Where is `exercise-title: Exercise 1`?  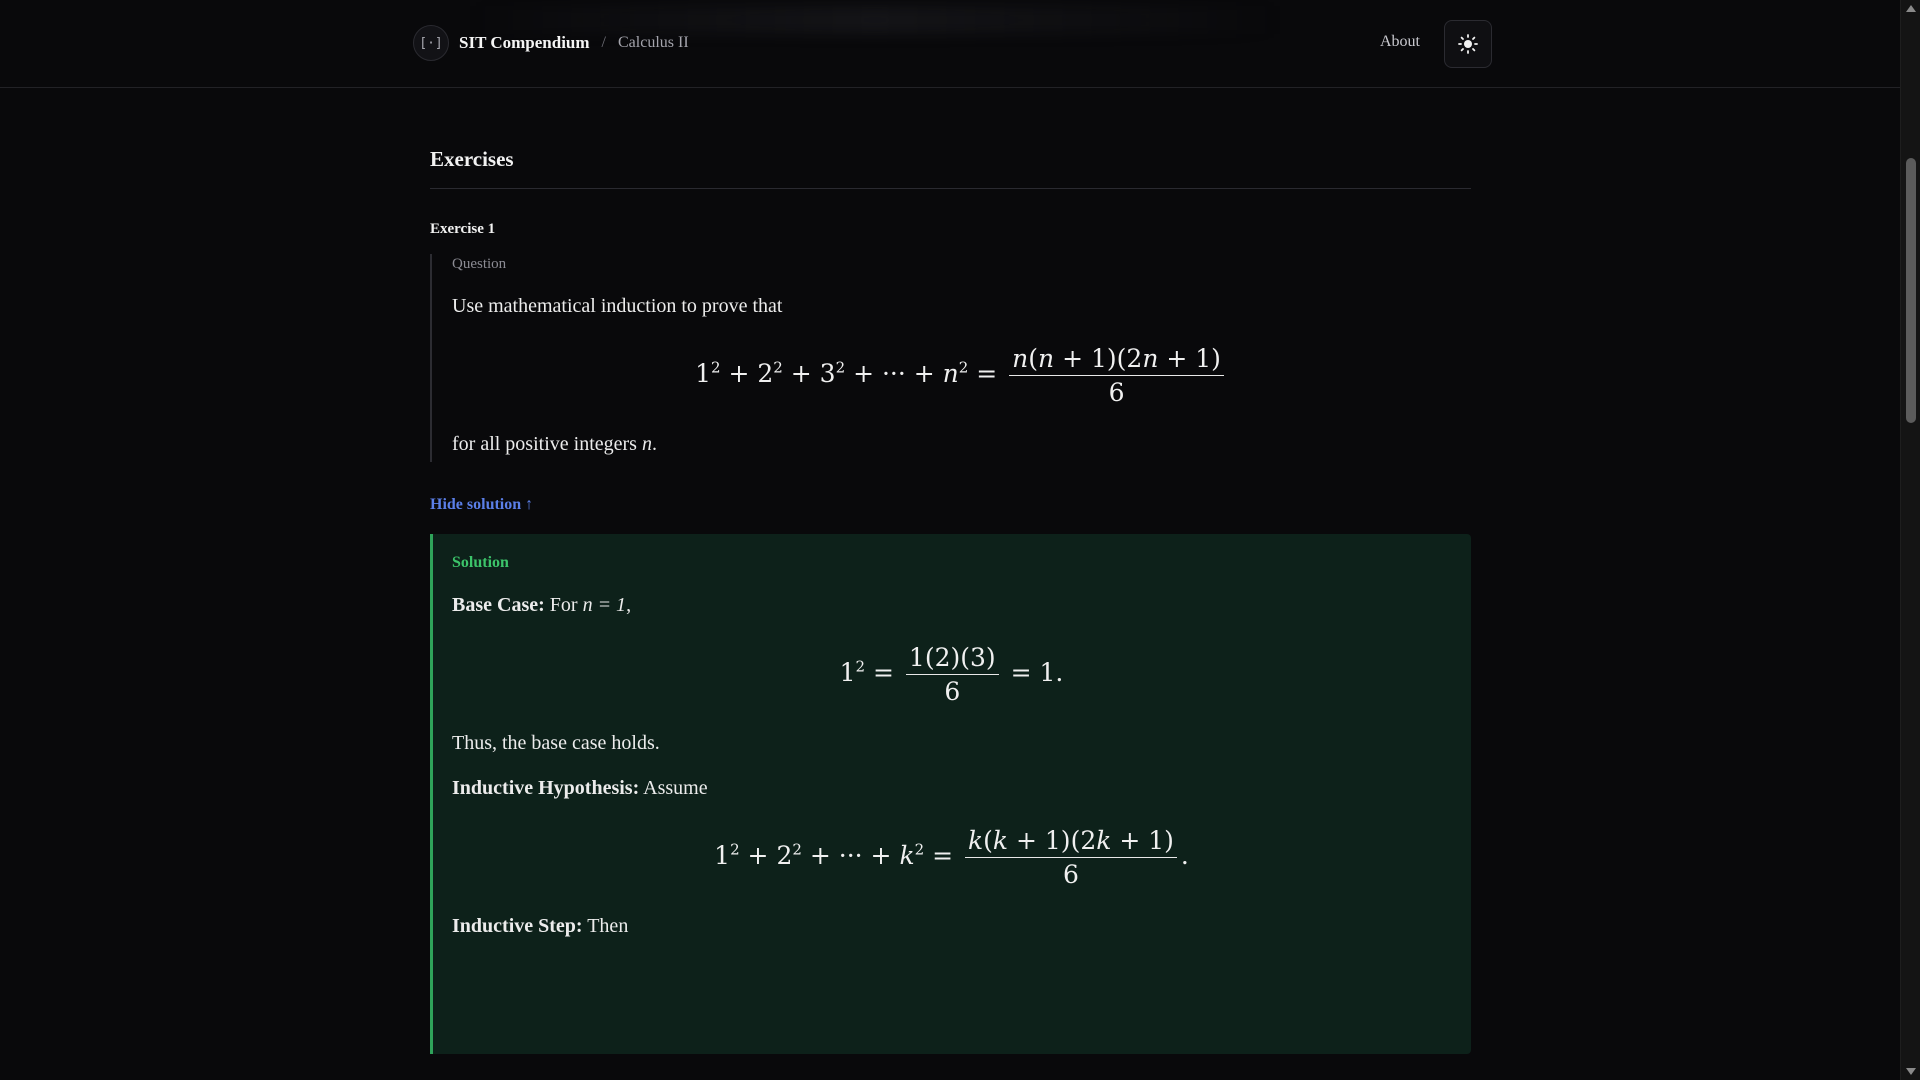 exercise-title: Exercise 1 is located at coordinates (463, 229).